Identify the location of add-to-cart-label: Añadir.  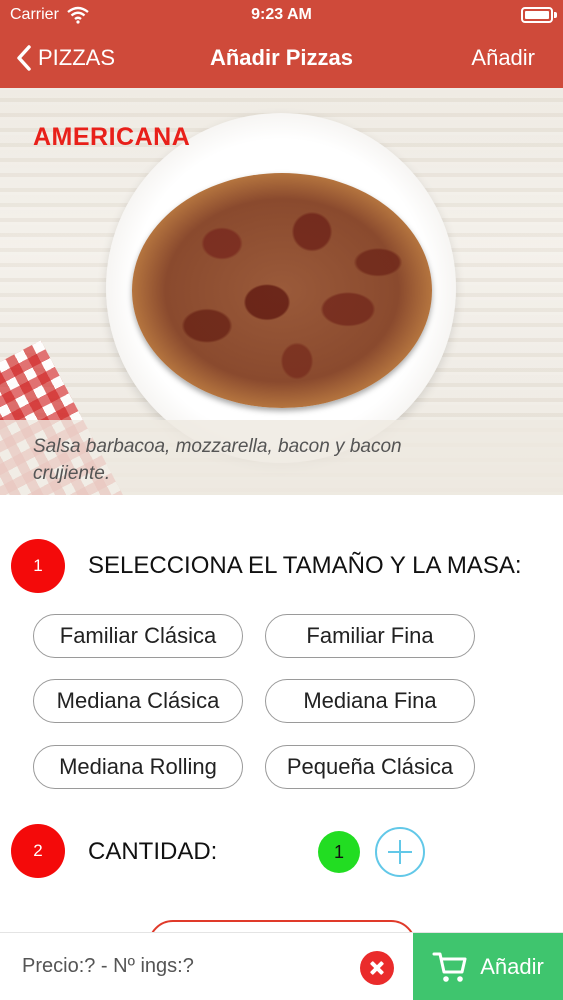
(512, 966).